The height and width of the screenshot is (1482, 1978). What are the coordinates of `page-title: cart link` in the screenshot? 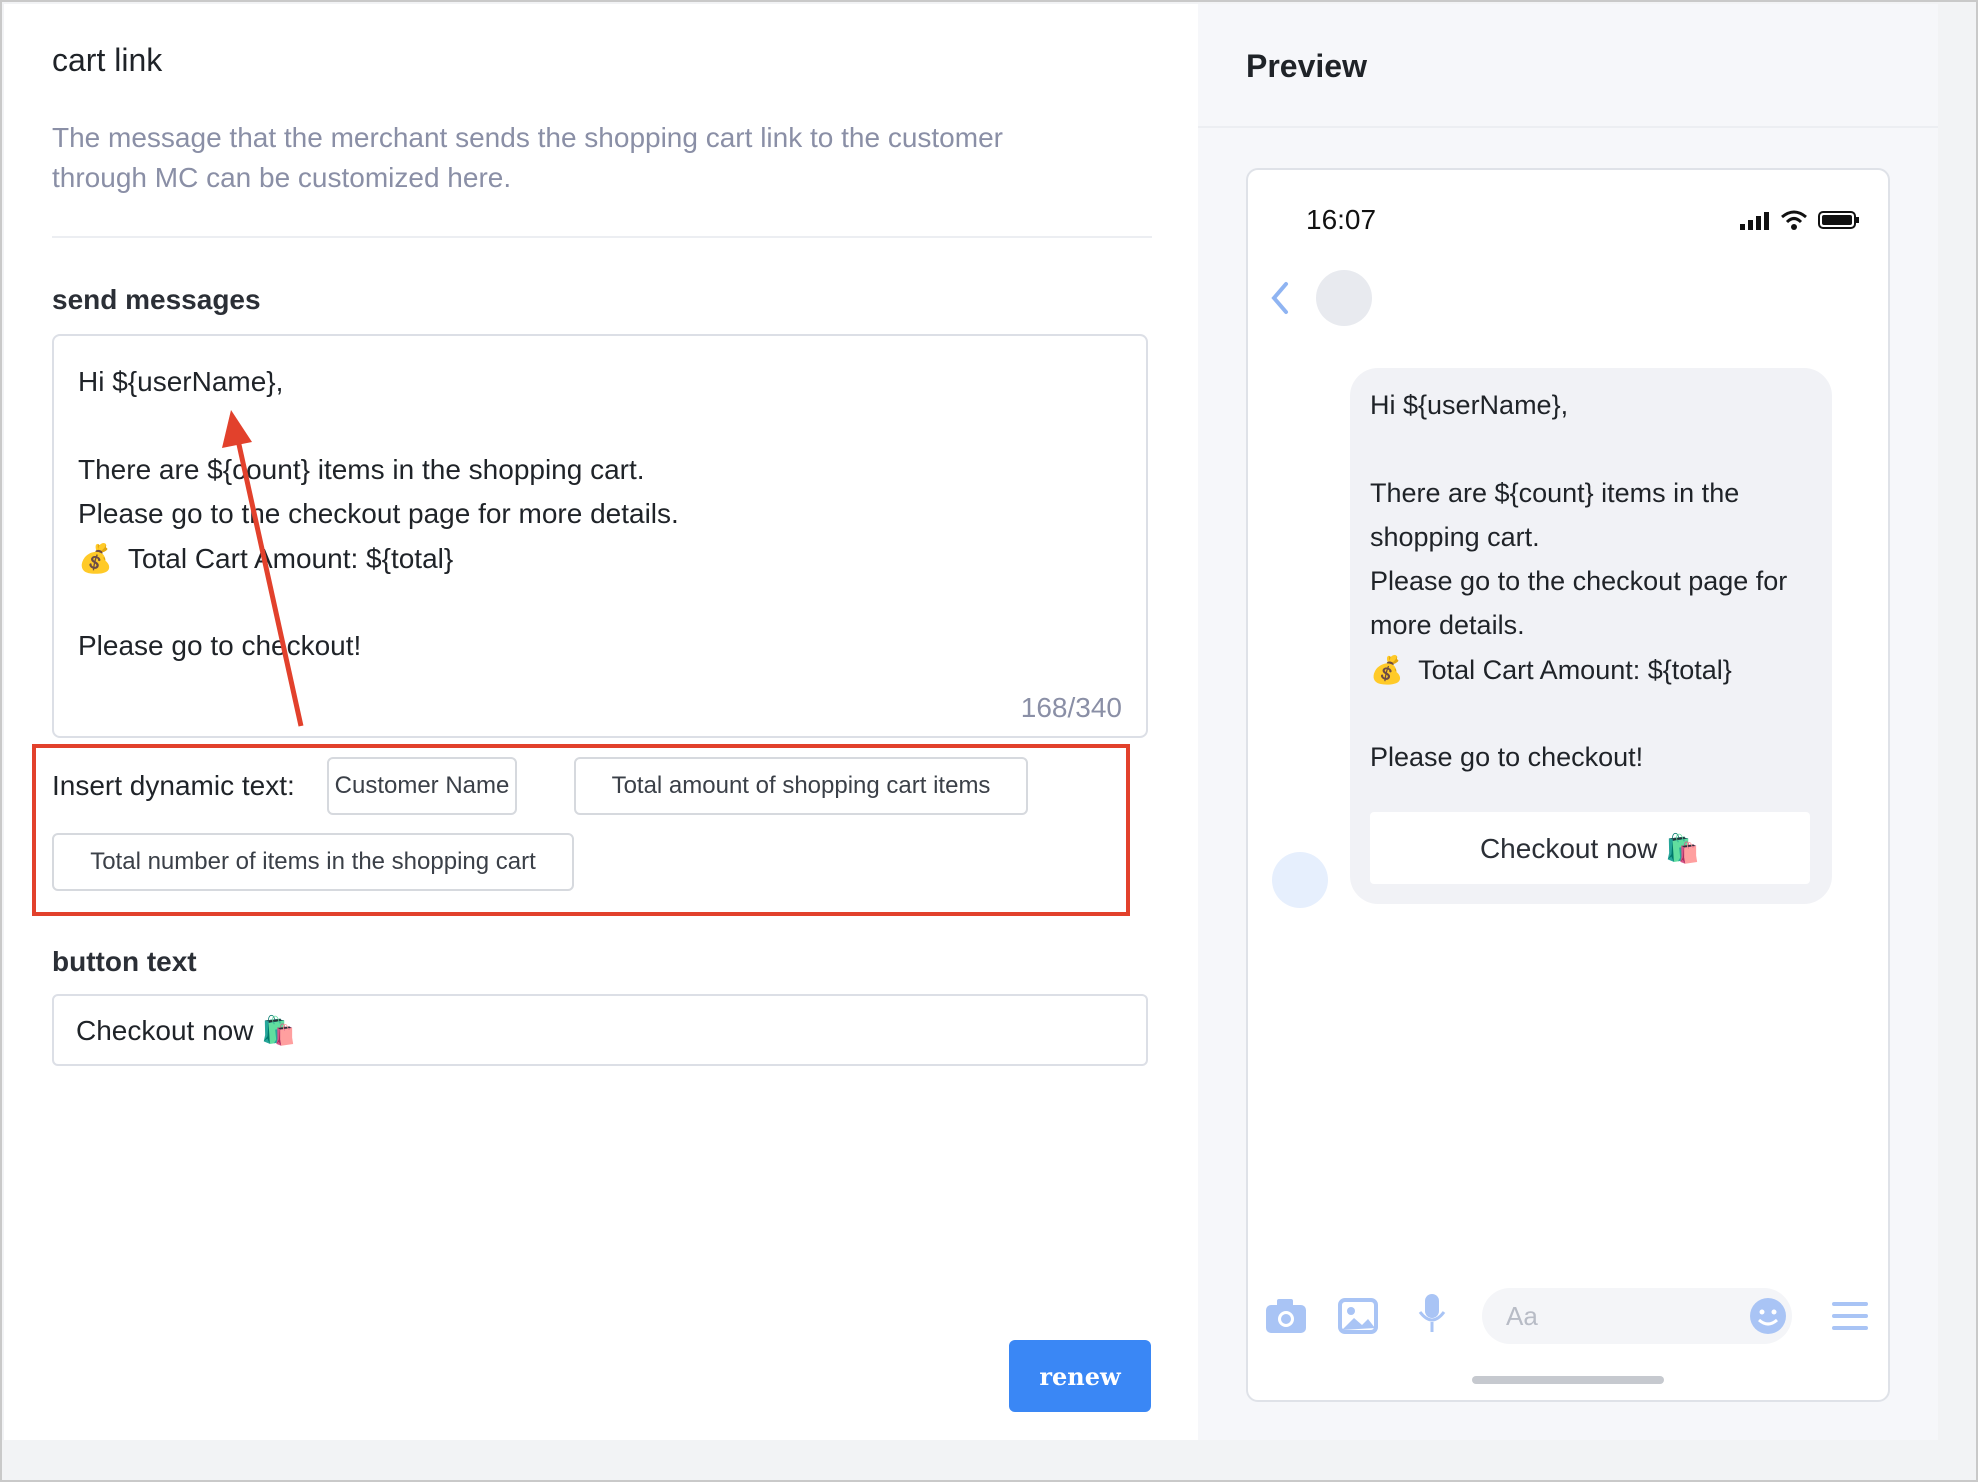 It's located at (107, 60).